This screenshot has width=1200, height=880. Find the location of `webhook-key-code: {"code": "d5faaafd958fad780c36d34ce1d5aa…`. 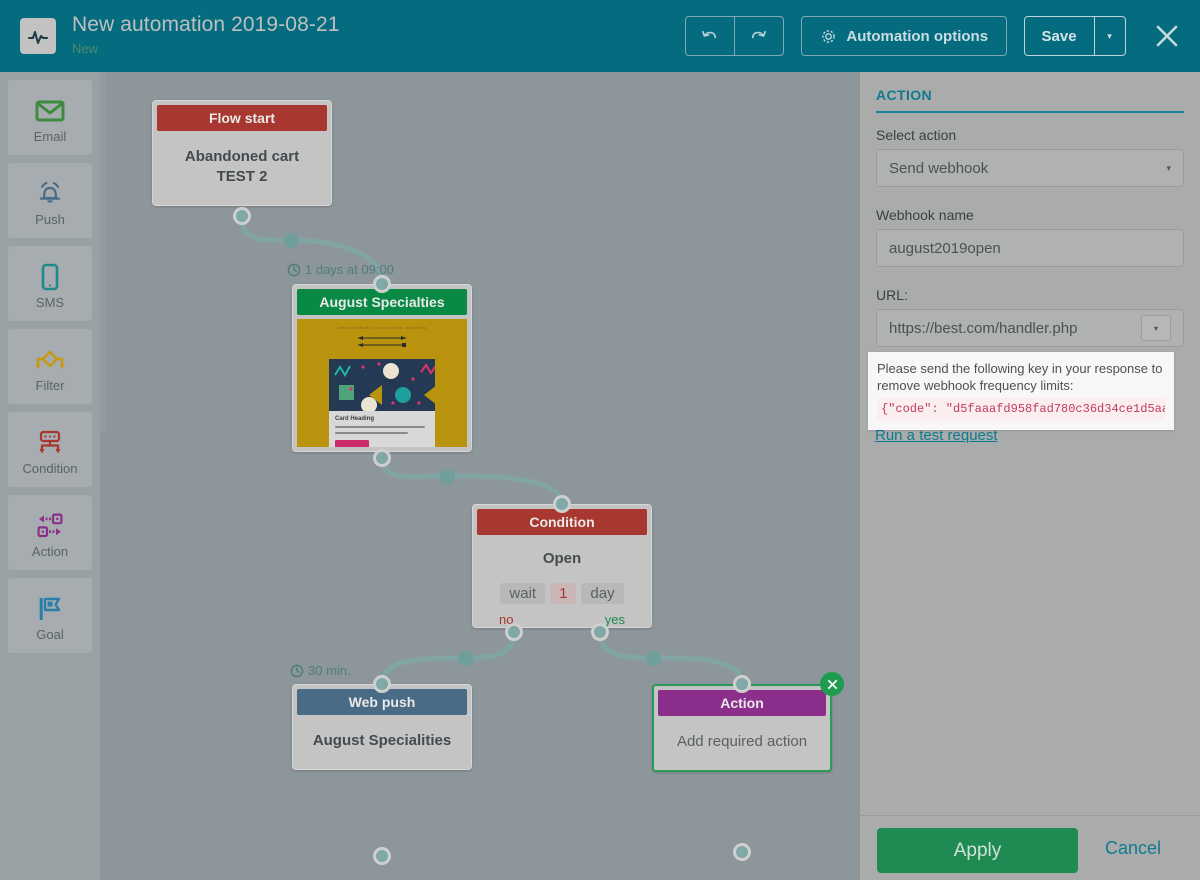

webhook-key-code: {"code": "d5faaafd958fad780c36d34ce1d5aa… is located at coordinates (1021, 409).